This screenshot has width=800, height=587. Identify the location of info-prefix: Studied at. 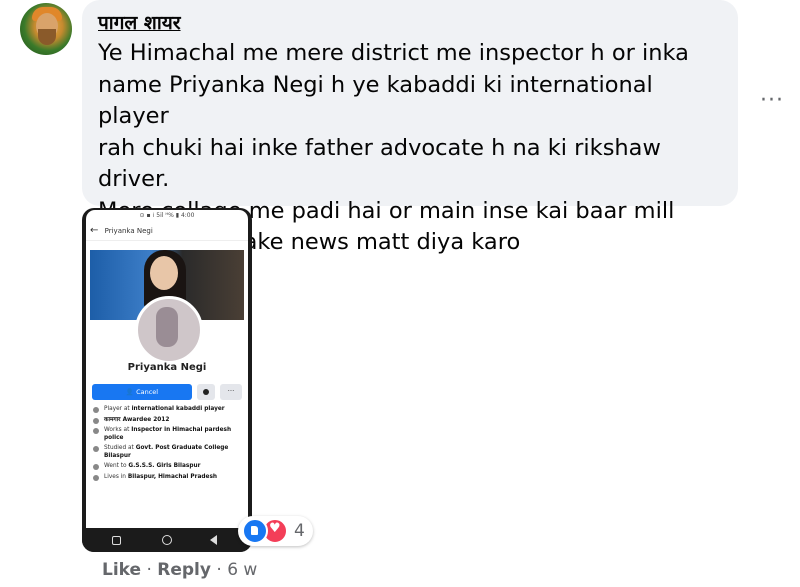
(120, 448).